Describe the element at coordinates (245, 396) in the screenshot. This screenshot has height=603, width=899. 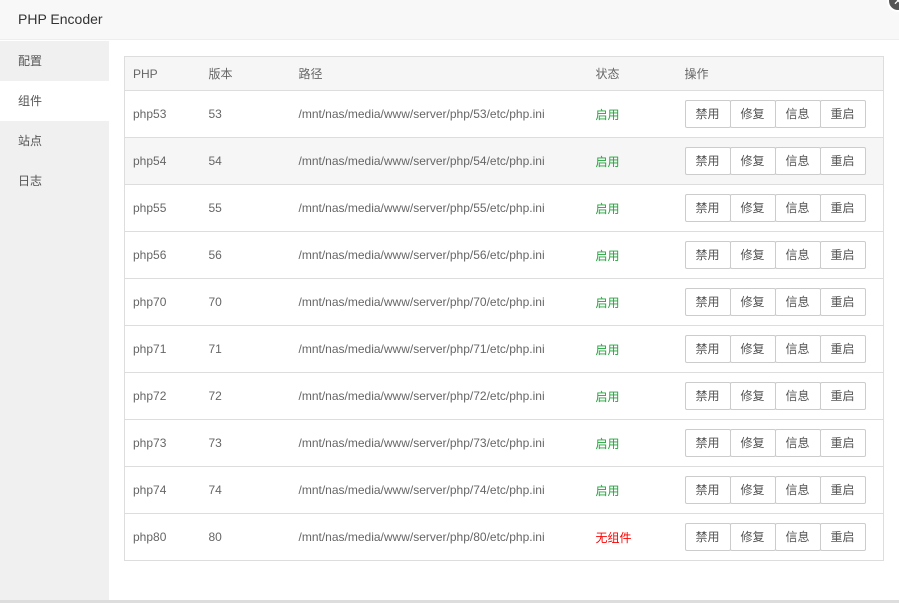
I see `version-cell: 72` at that location.